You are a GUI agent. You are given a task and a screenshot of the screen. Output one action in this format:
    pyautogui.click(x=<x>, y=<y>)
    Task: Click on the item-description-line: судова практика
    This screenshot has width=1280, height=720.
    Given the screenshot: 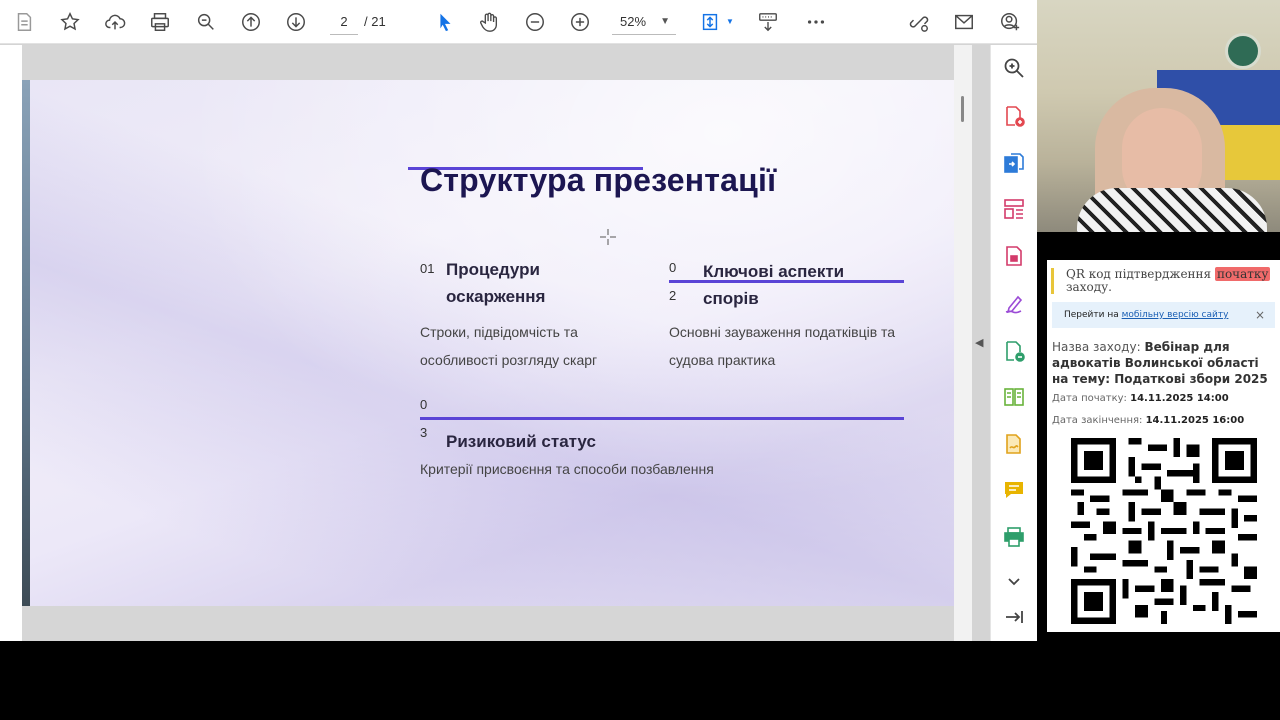 What is the action you would take?
    pyautogui.click(x=722, y=360)
    